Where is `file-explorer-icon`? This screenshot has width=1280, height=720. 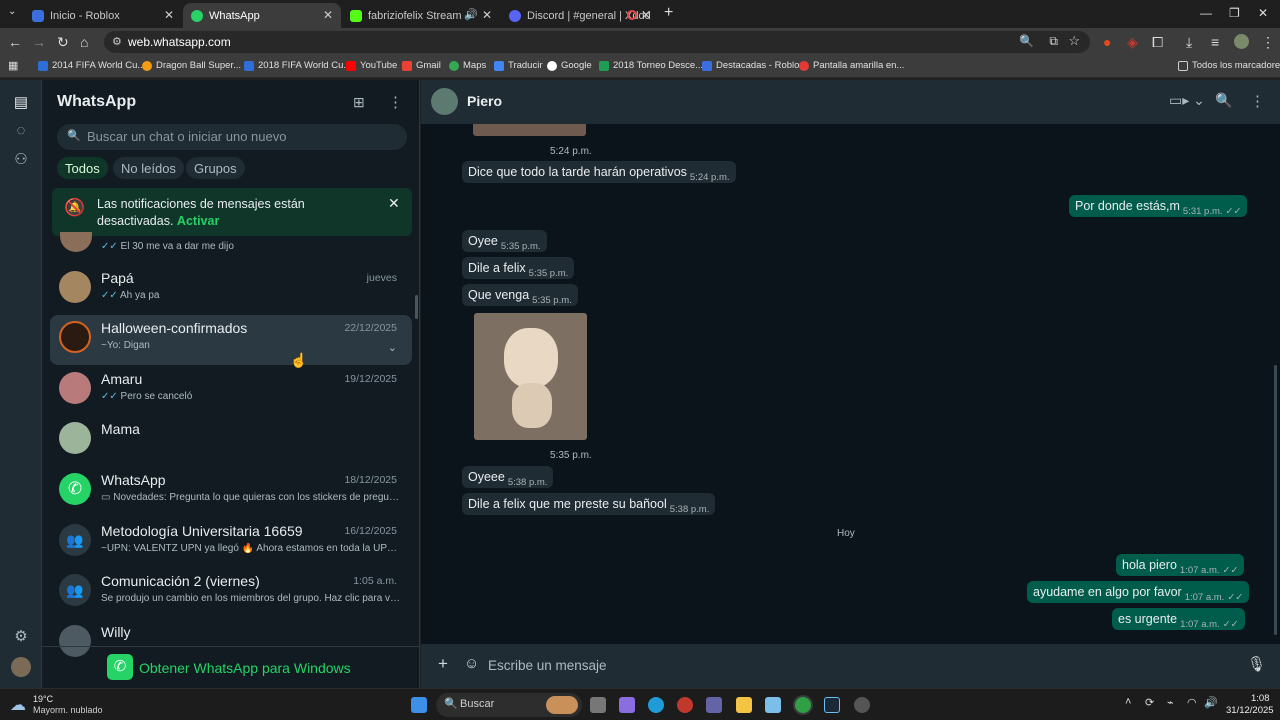
file-explorer-icon is located at coordinates (744, 705).